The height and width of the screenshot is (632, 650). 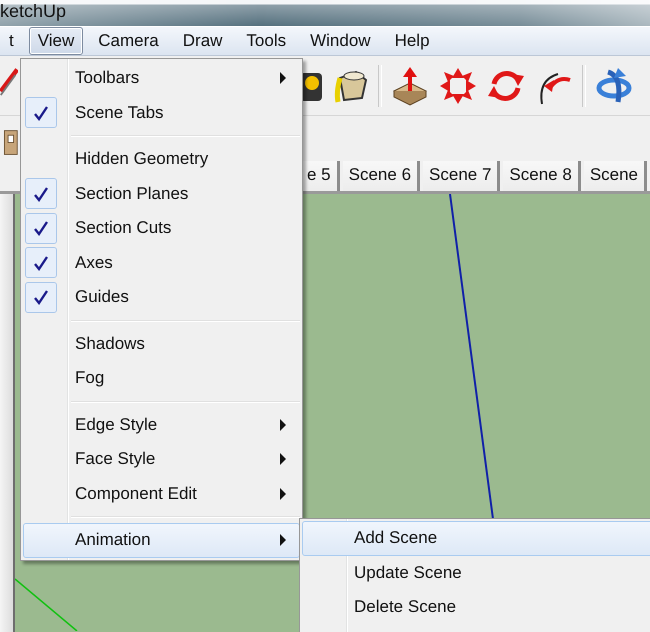 What do you see at coordinates (112, 540) in the screenshot?
I see `menu-item-label: Animation` at bounding box center [112, 540].